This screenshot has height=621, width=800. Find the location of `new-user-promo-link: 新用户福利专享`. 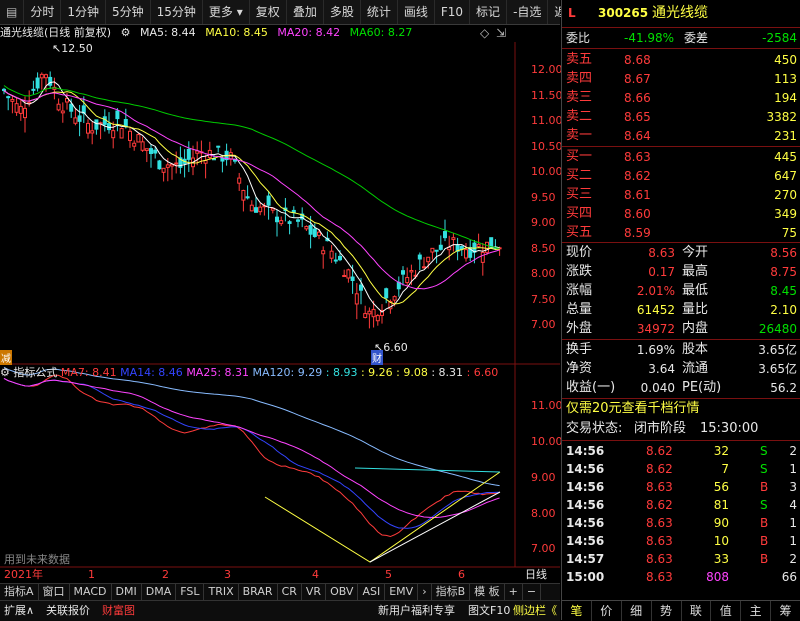

new-user-promo-link: 新用户福利专享 is located at coordinates (416, 611).